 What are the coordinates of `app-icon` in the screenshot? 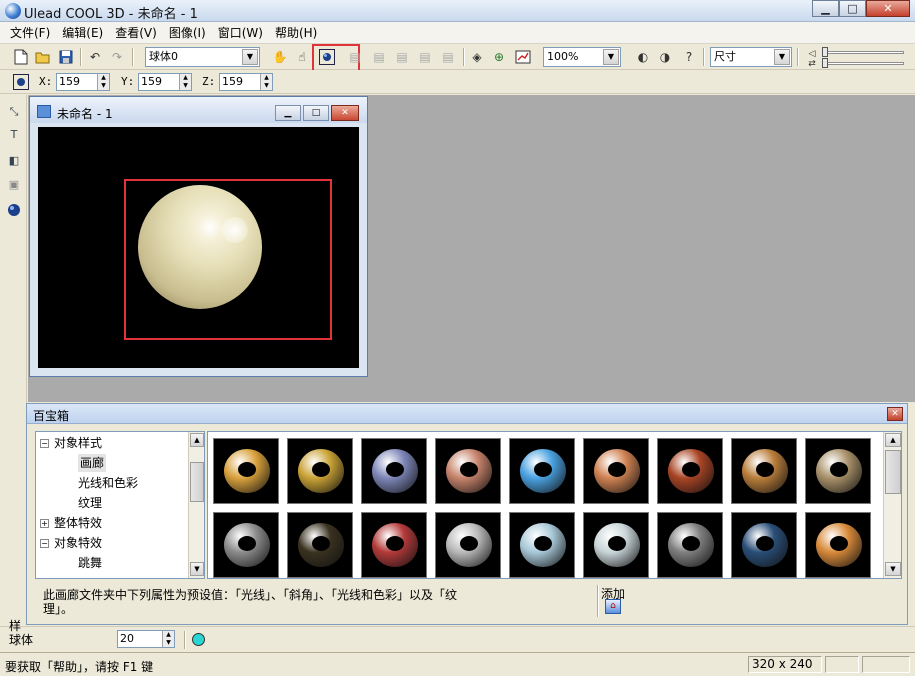 It's located at (13, 11).